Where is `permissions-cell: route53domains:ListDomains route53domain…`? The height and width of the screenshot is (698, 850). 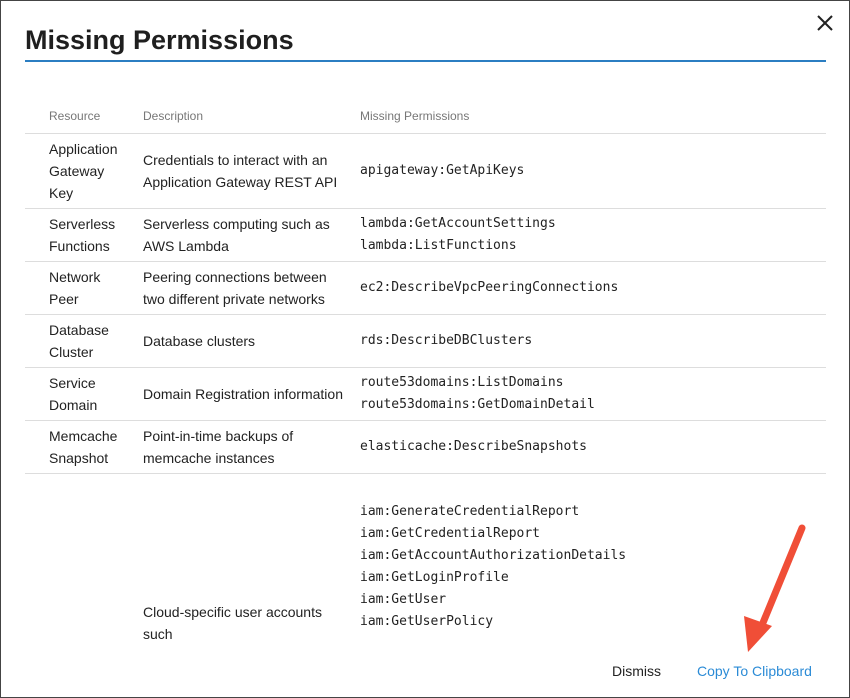 permissions-cell: route53domains:ListDomains route53domain… is located at coordinates (589, 394).